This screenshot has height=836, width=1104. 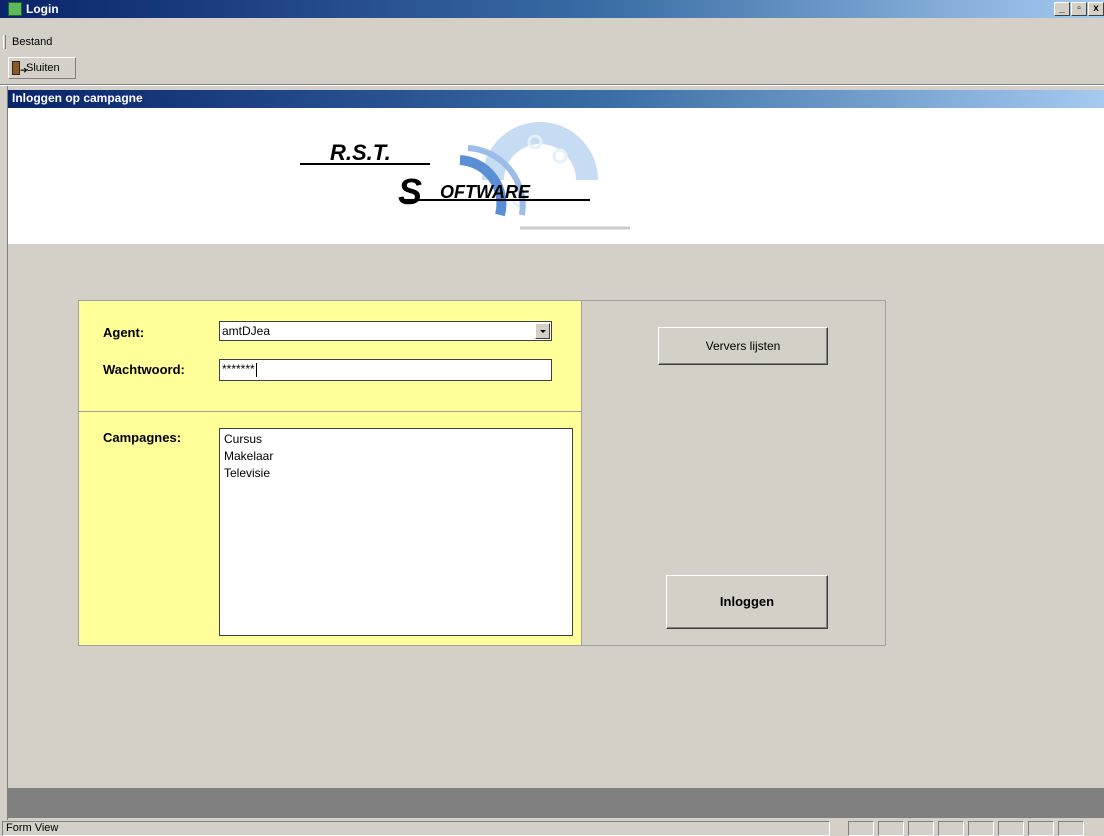 I want to click on actions-panel: Ververs lijsten Inloggen, so click(x=734, y=473).